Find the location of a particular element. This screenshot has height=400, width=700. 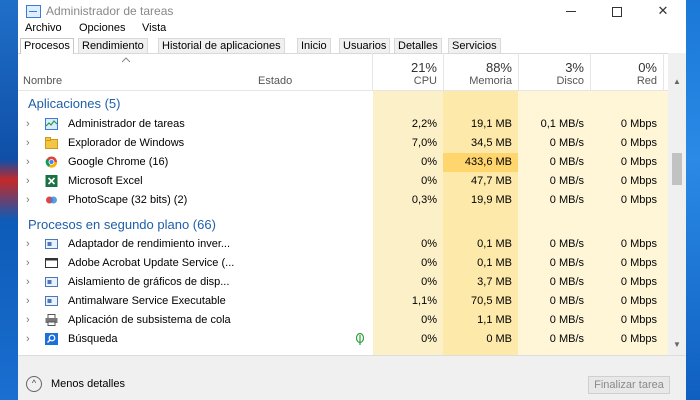

menu-bar: Archivo Opciones Vista is located at coordinates (352, 30).